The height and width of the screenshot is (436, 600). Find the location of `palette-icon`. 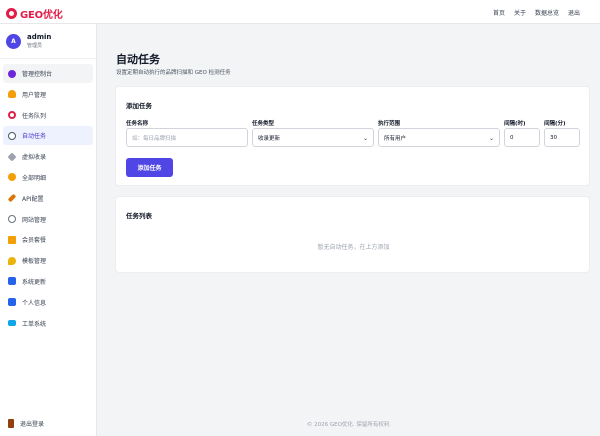

palette-icon is located at coordinates (12, 260).